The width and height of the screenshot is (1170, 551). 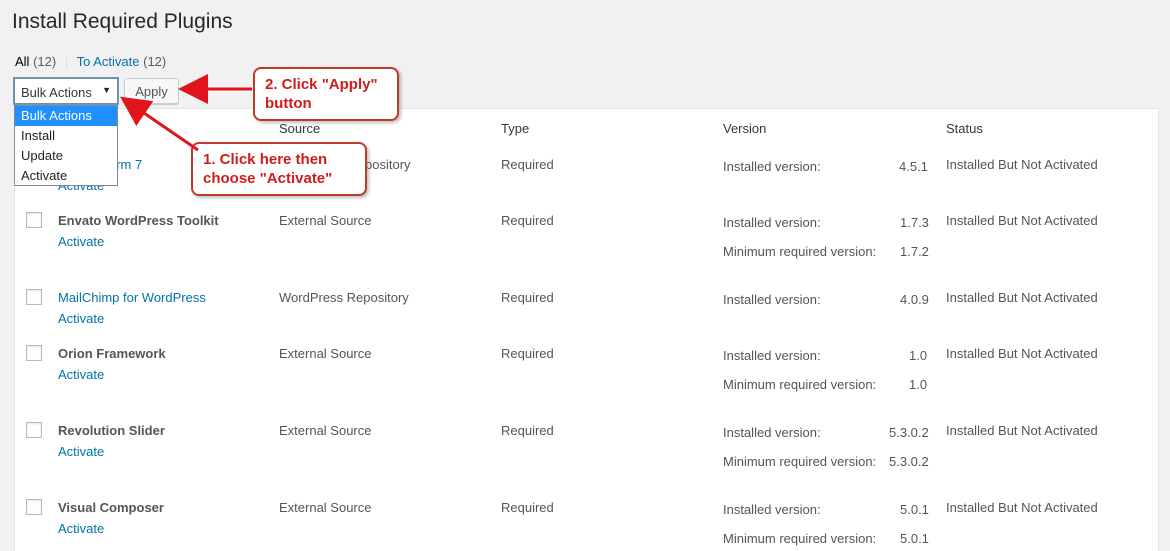 What do you see at coordinates (913, 166) in the screenshot?
I see `installed-version: 4.5.1` at bounding box center [913, 166].